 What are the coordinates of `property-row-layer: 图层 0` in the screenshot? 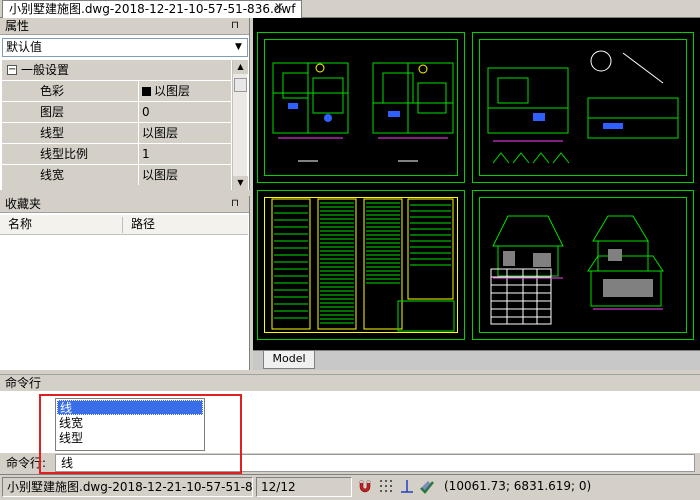 It's located at (116, 112).